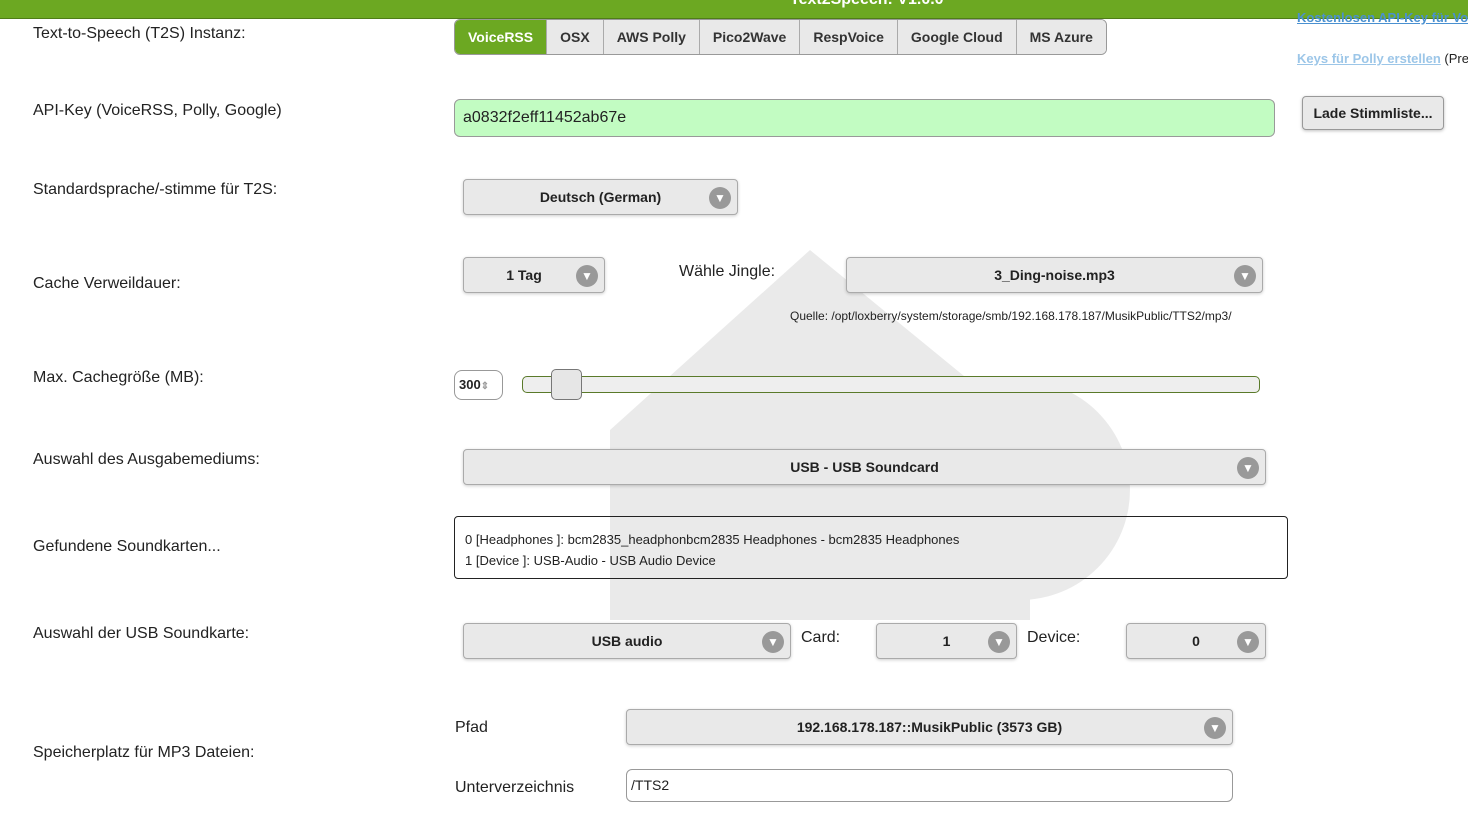  Describe the element at coordinates (107, 283) in the screenshot. I see `cache-label: Cache Verweildauer:` at that location.